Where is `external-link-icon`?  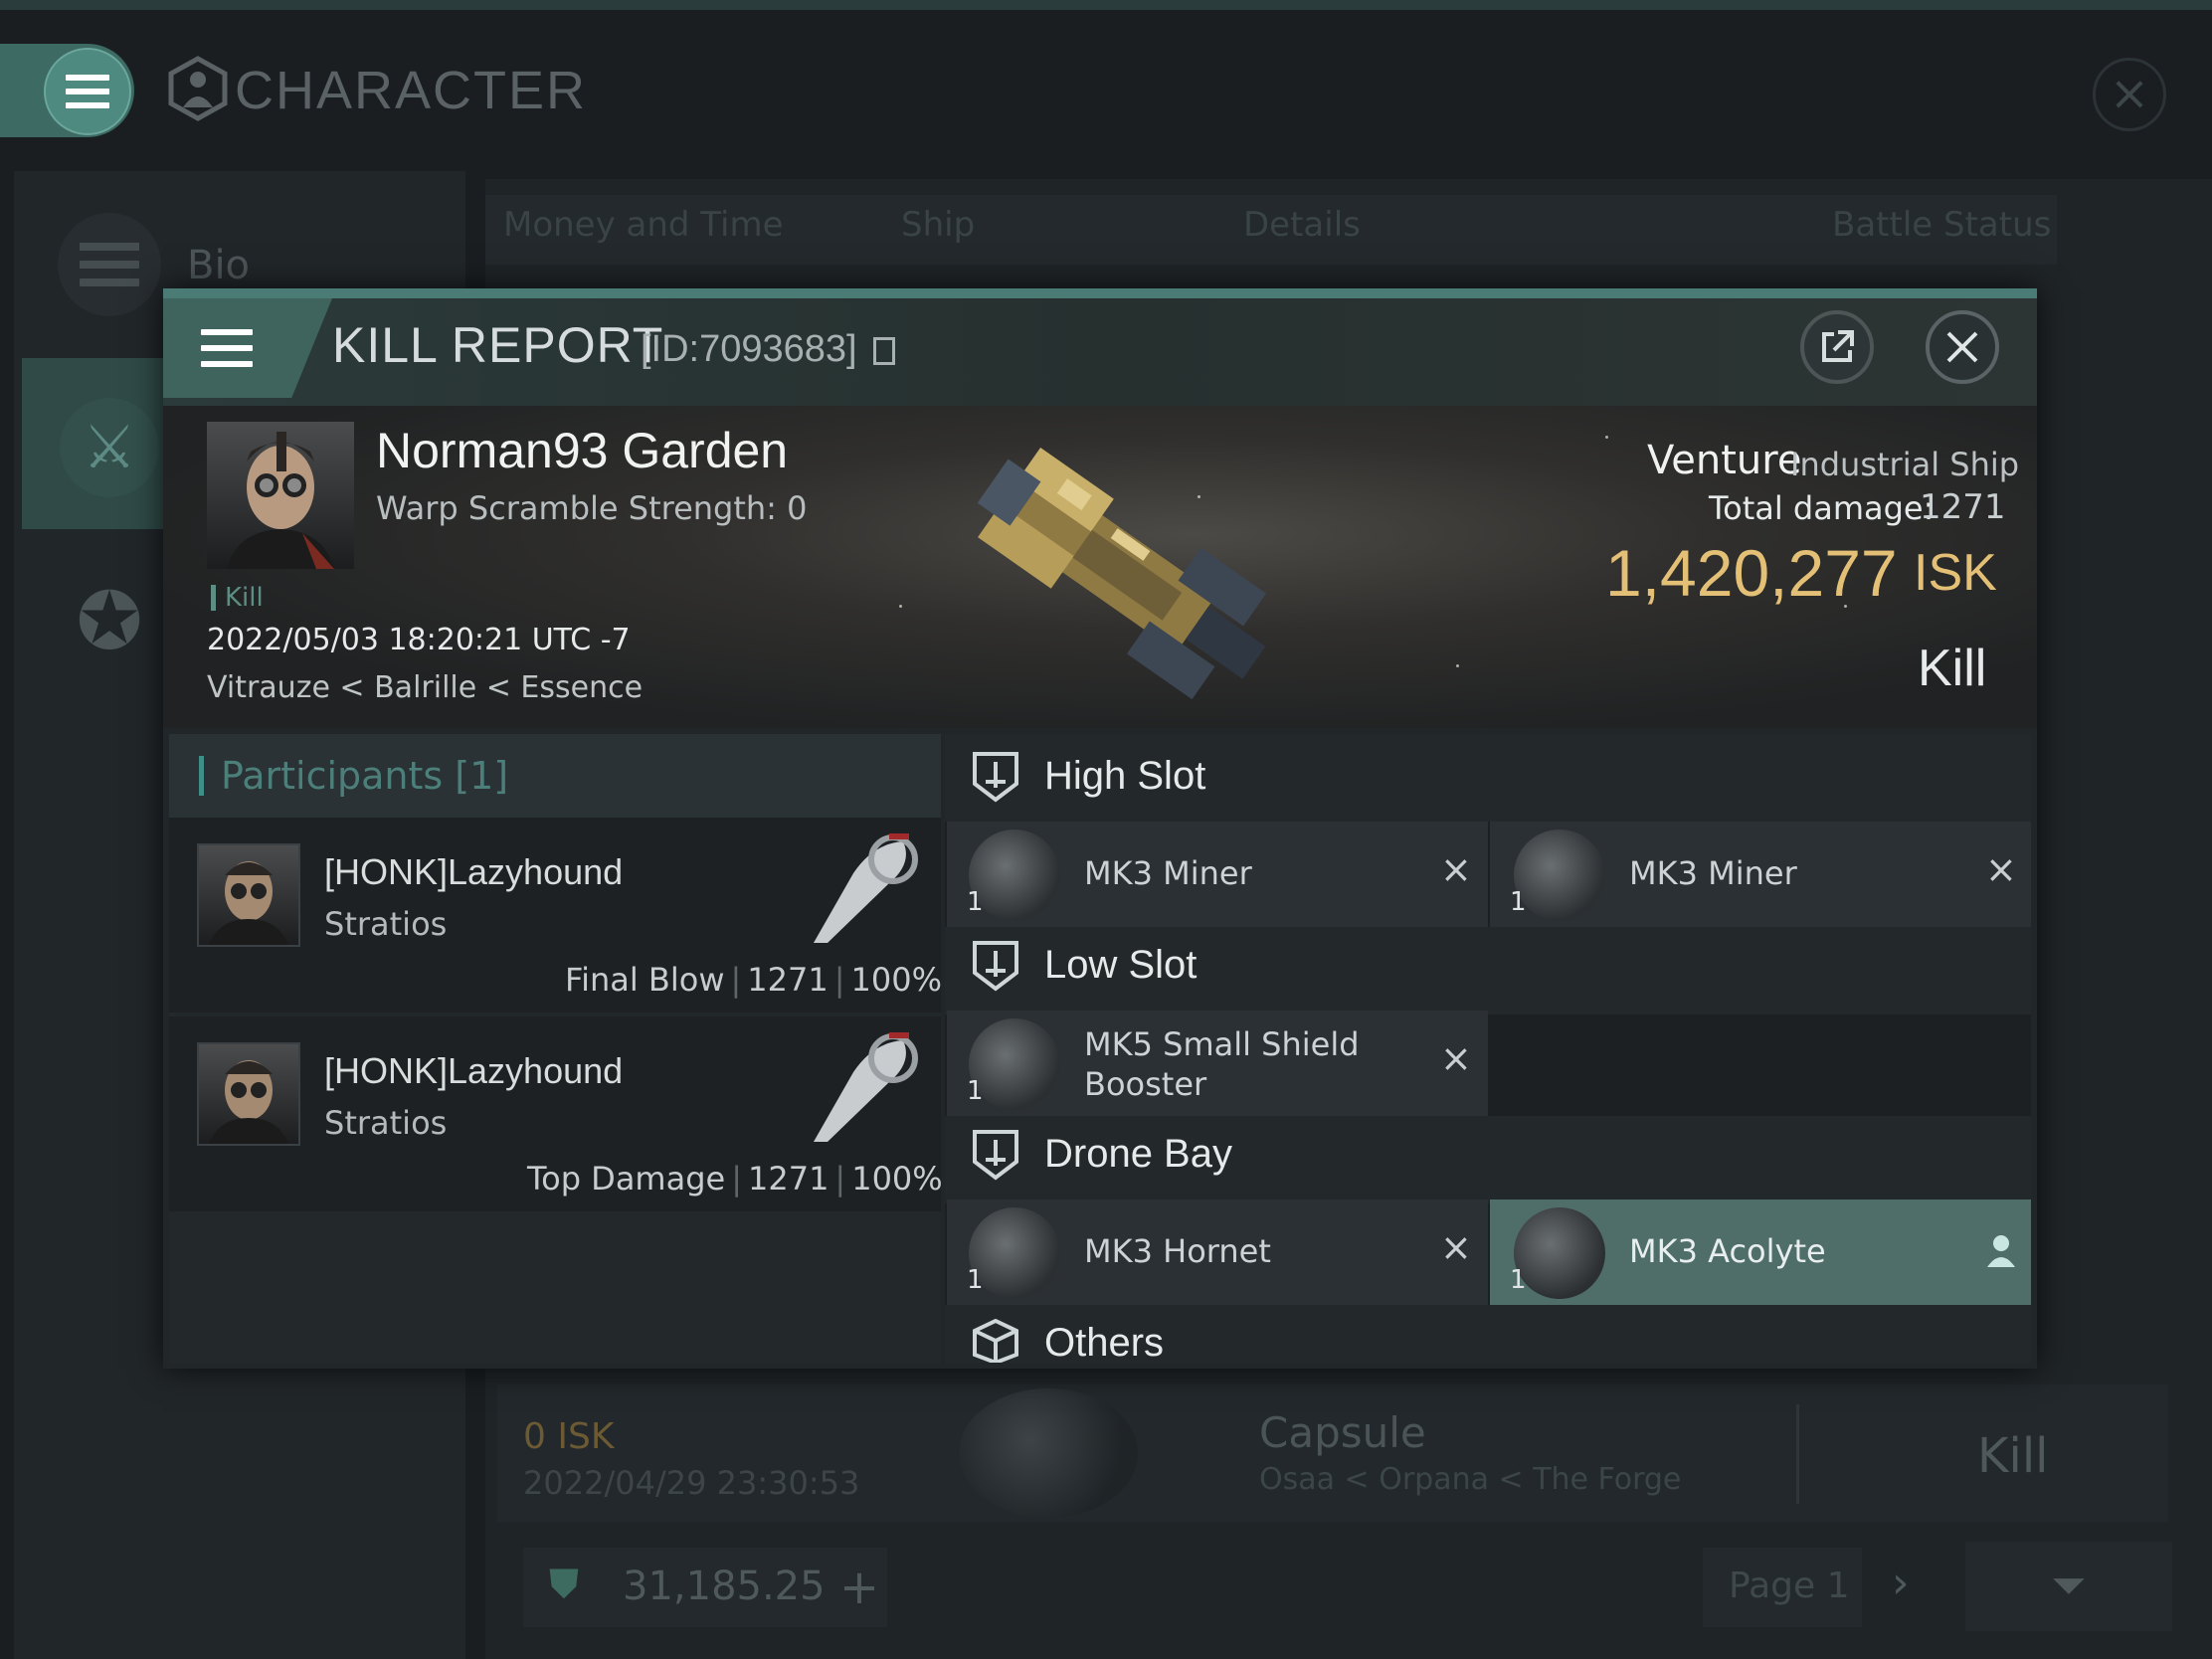 external-link-icon is located at coordinates (1838, 346).